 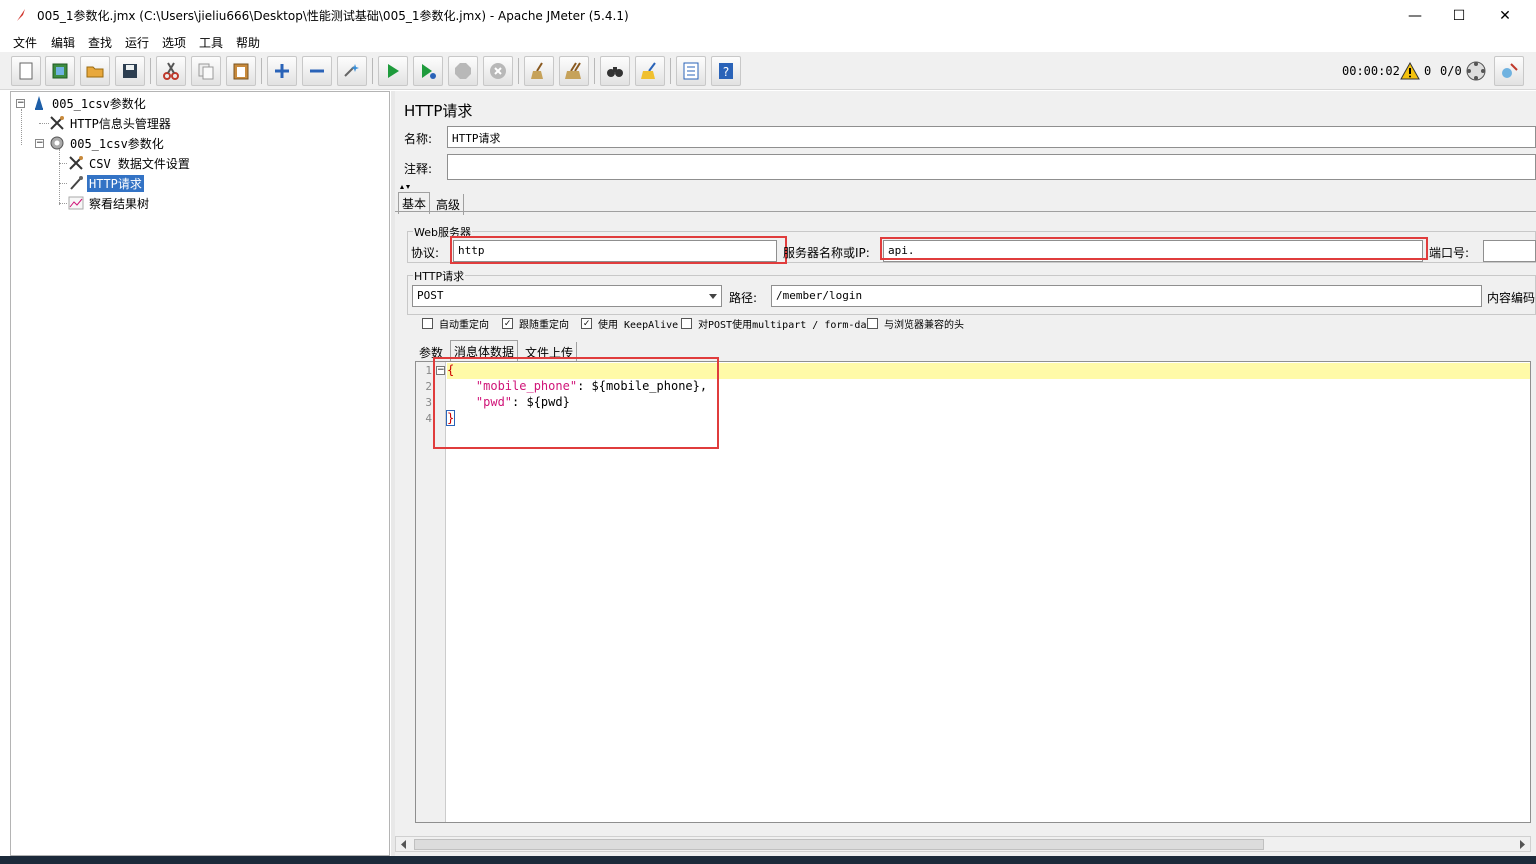 What do you see at coordinates (743, 298) in the screenshot?
I see `path-label: 路径:` at bounding box center [743, 298].